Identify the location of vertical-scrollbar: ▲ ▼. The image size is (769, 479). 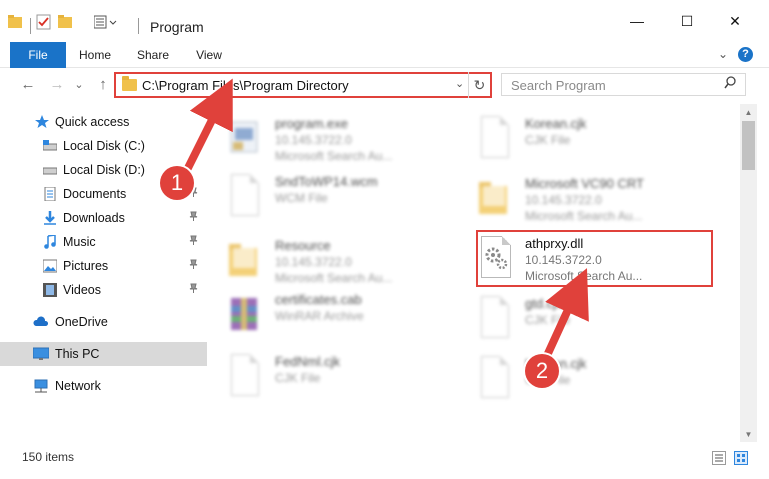
(748, 273).